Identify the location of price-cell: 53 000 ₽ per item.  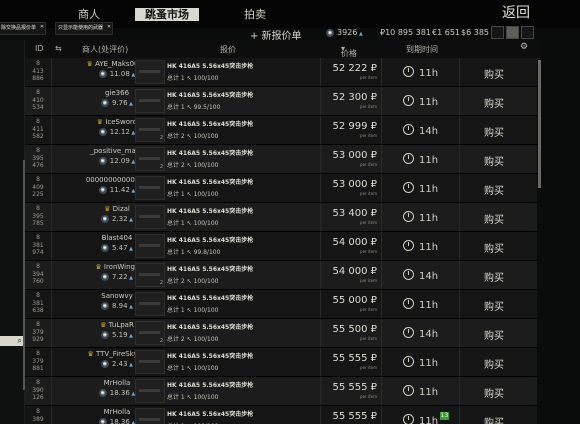
(346, 187).